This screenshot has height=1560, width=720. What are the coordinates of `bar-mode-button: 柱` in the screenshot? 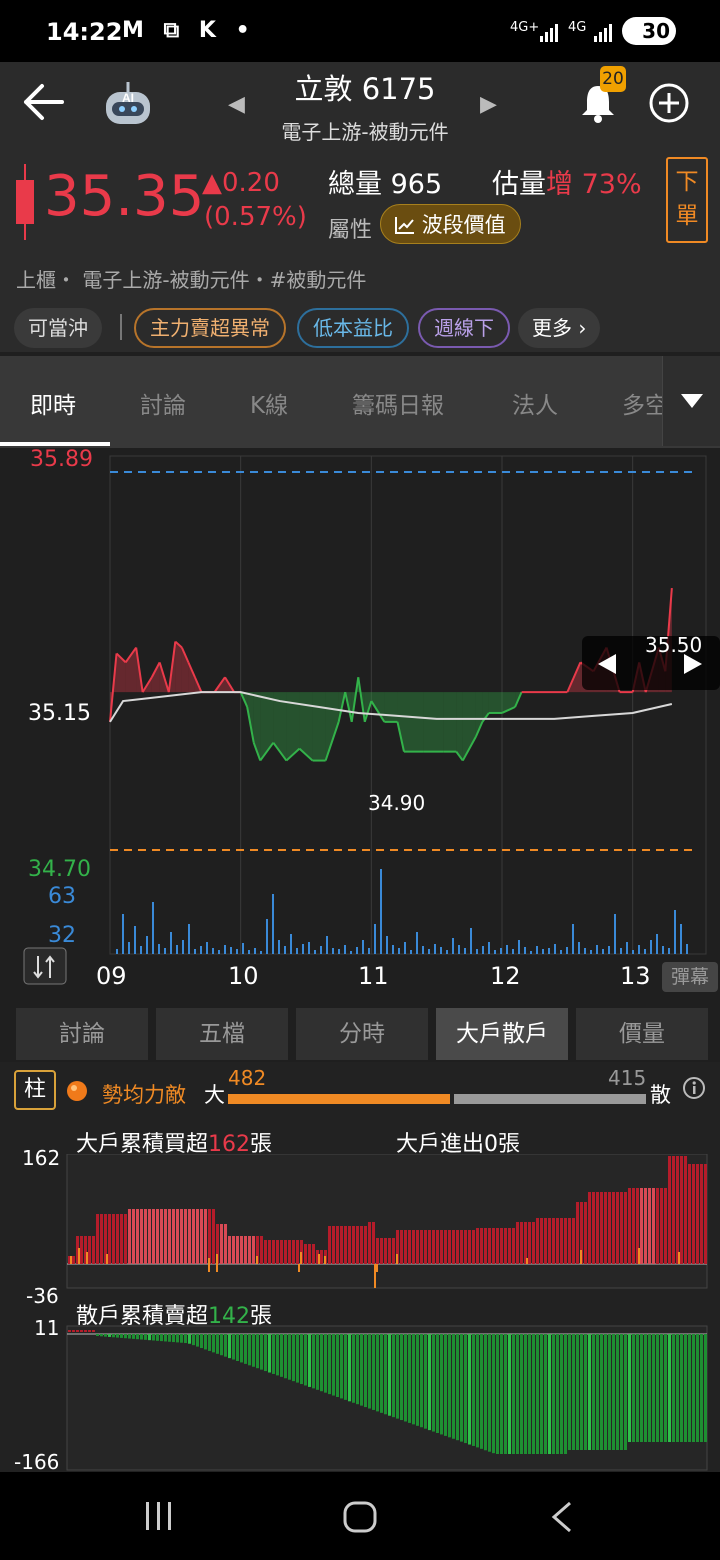 It's located at (35, 1090).